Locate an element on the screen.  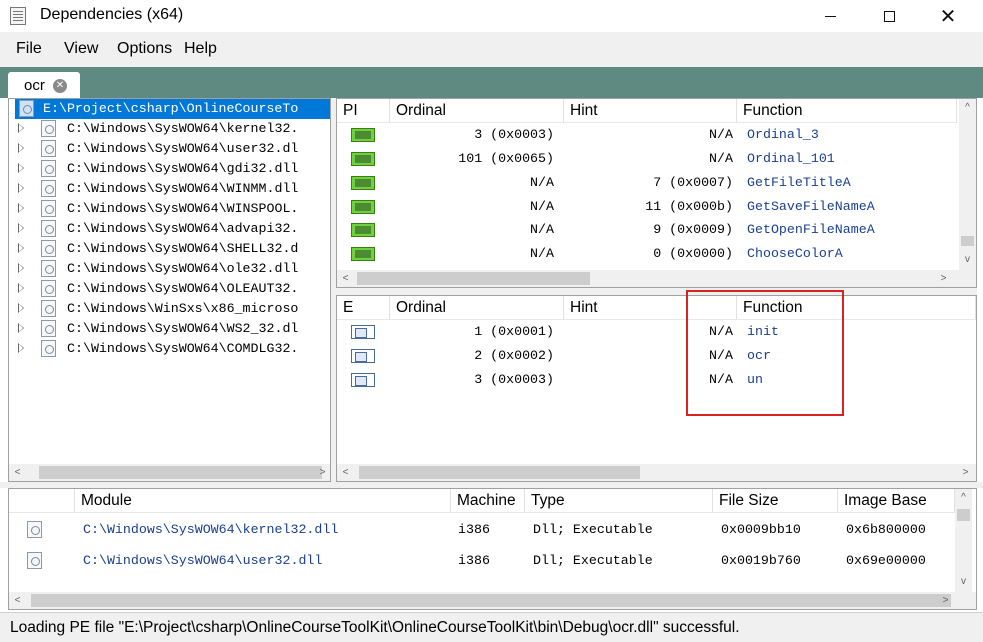
tree-item: C:\Windows\SysWOW64\WINSPOOL. is located at coordinates (169, 209).